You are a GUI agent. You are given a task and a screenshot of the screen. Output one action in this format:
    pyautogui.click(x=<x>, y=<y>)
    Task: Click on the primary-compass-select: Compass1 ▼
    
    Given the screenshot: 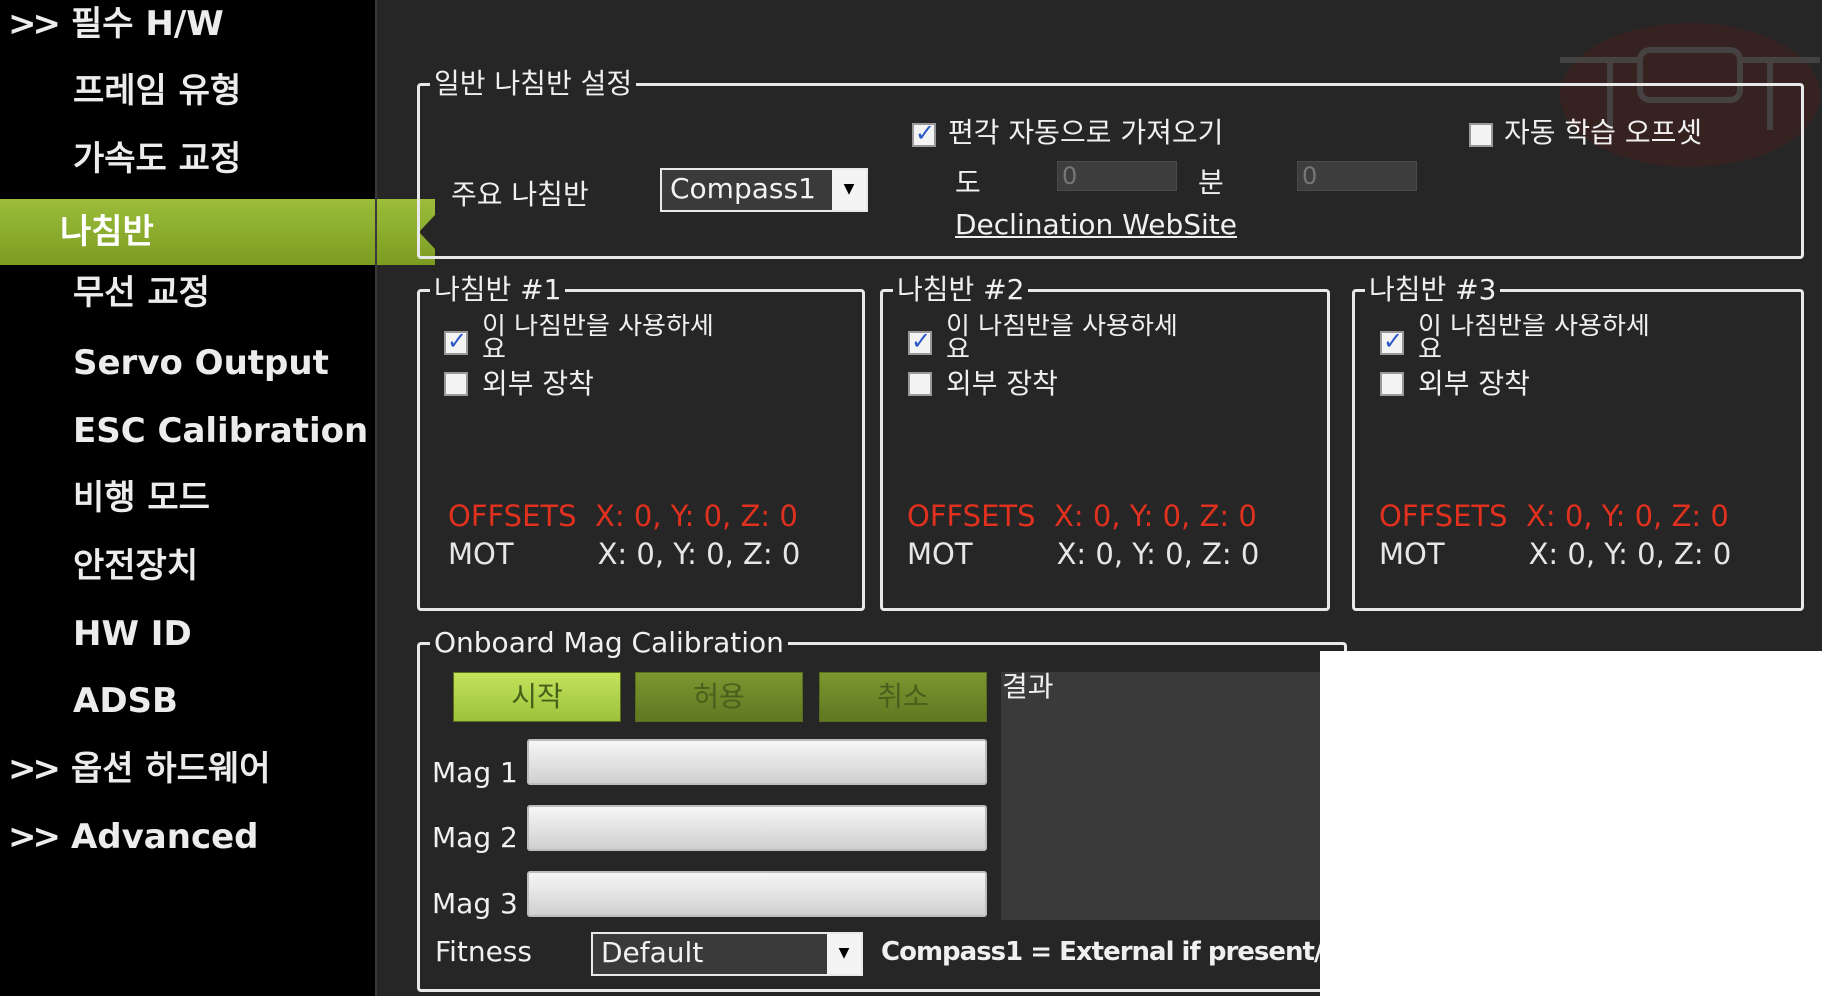 What is the action you would take?
    pyautogui.click(x=764, y=190)
    